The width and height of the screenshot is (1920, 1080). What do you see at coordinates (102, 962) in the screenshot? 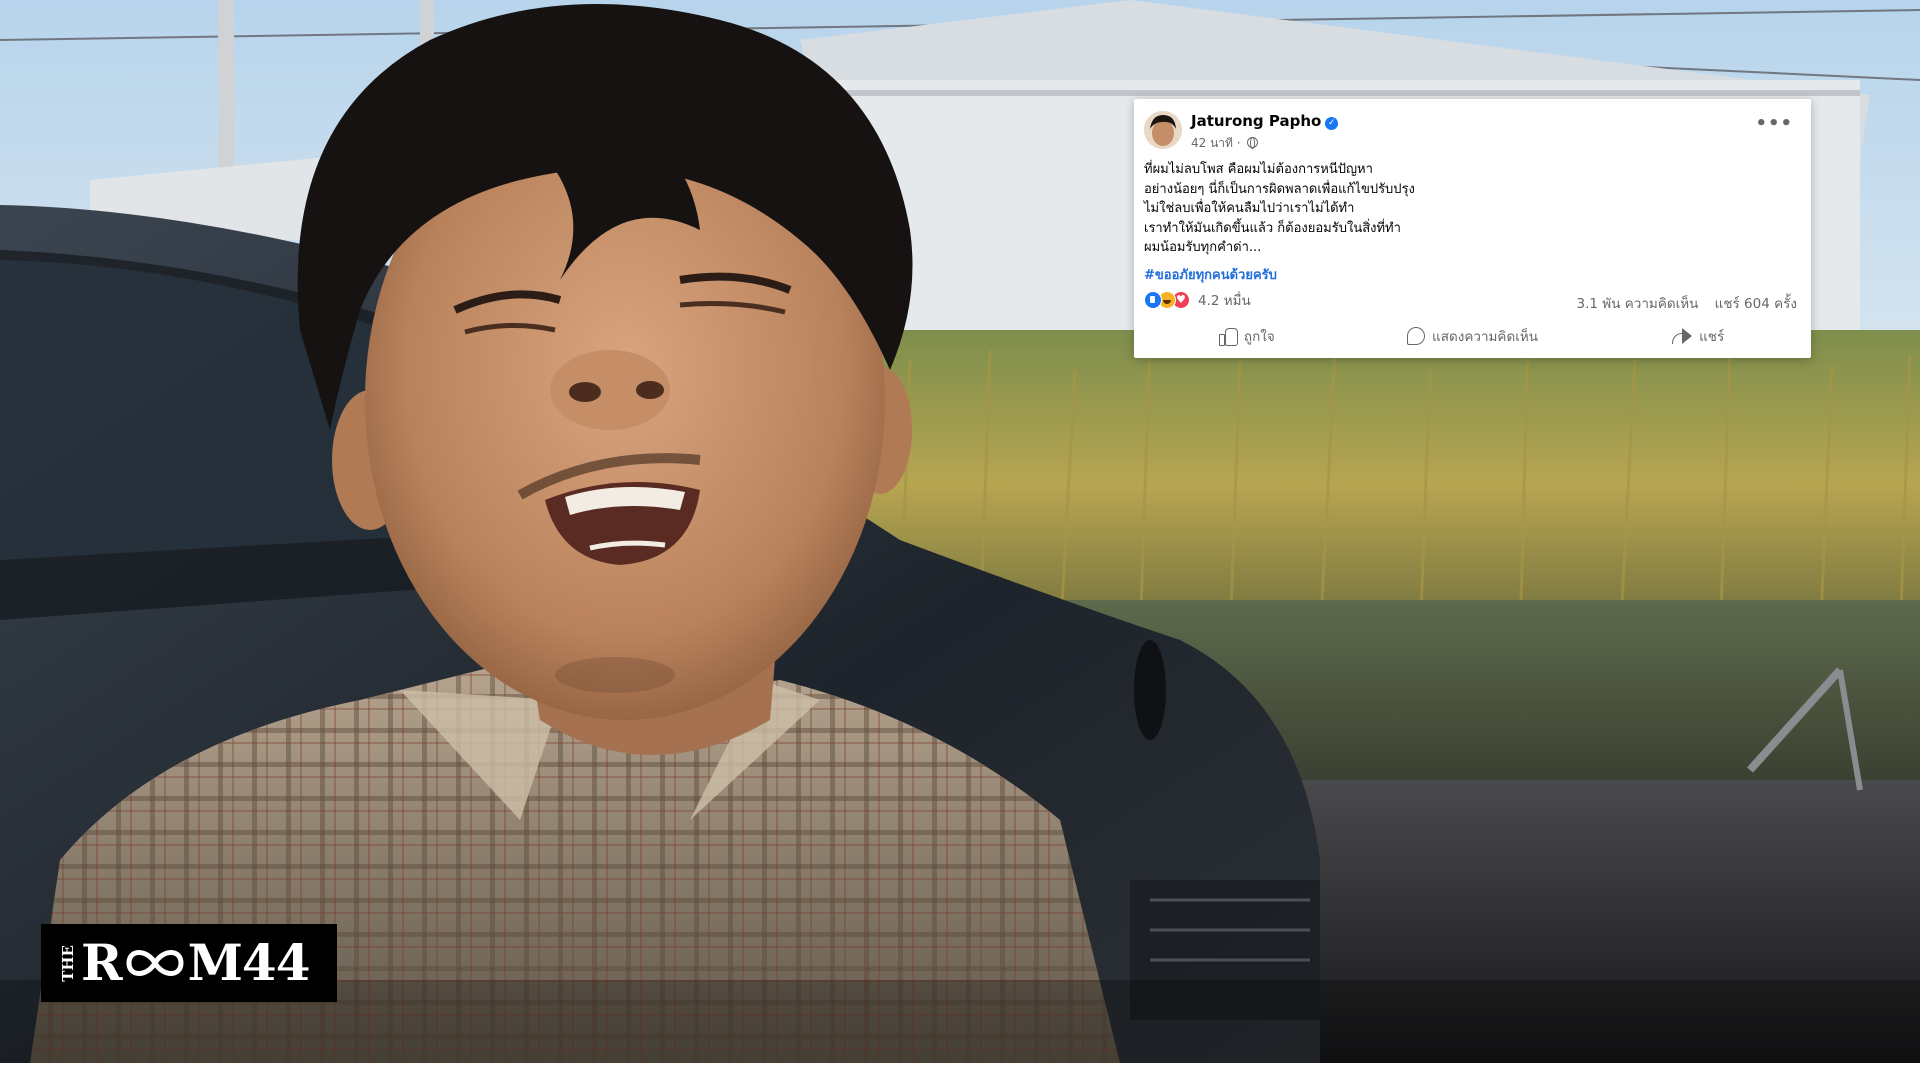
I see `logo-left-text: R` at bounding box center [102, 962].